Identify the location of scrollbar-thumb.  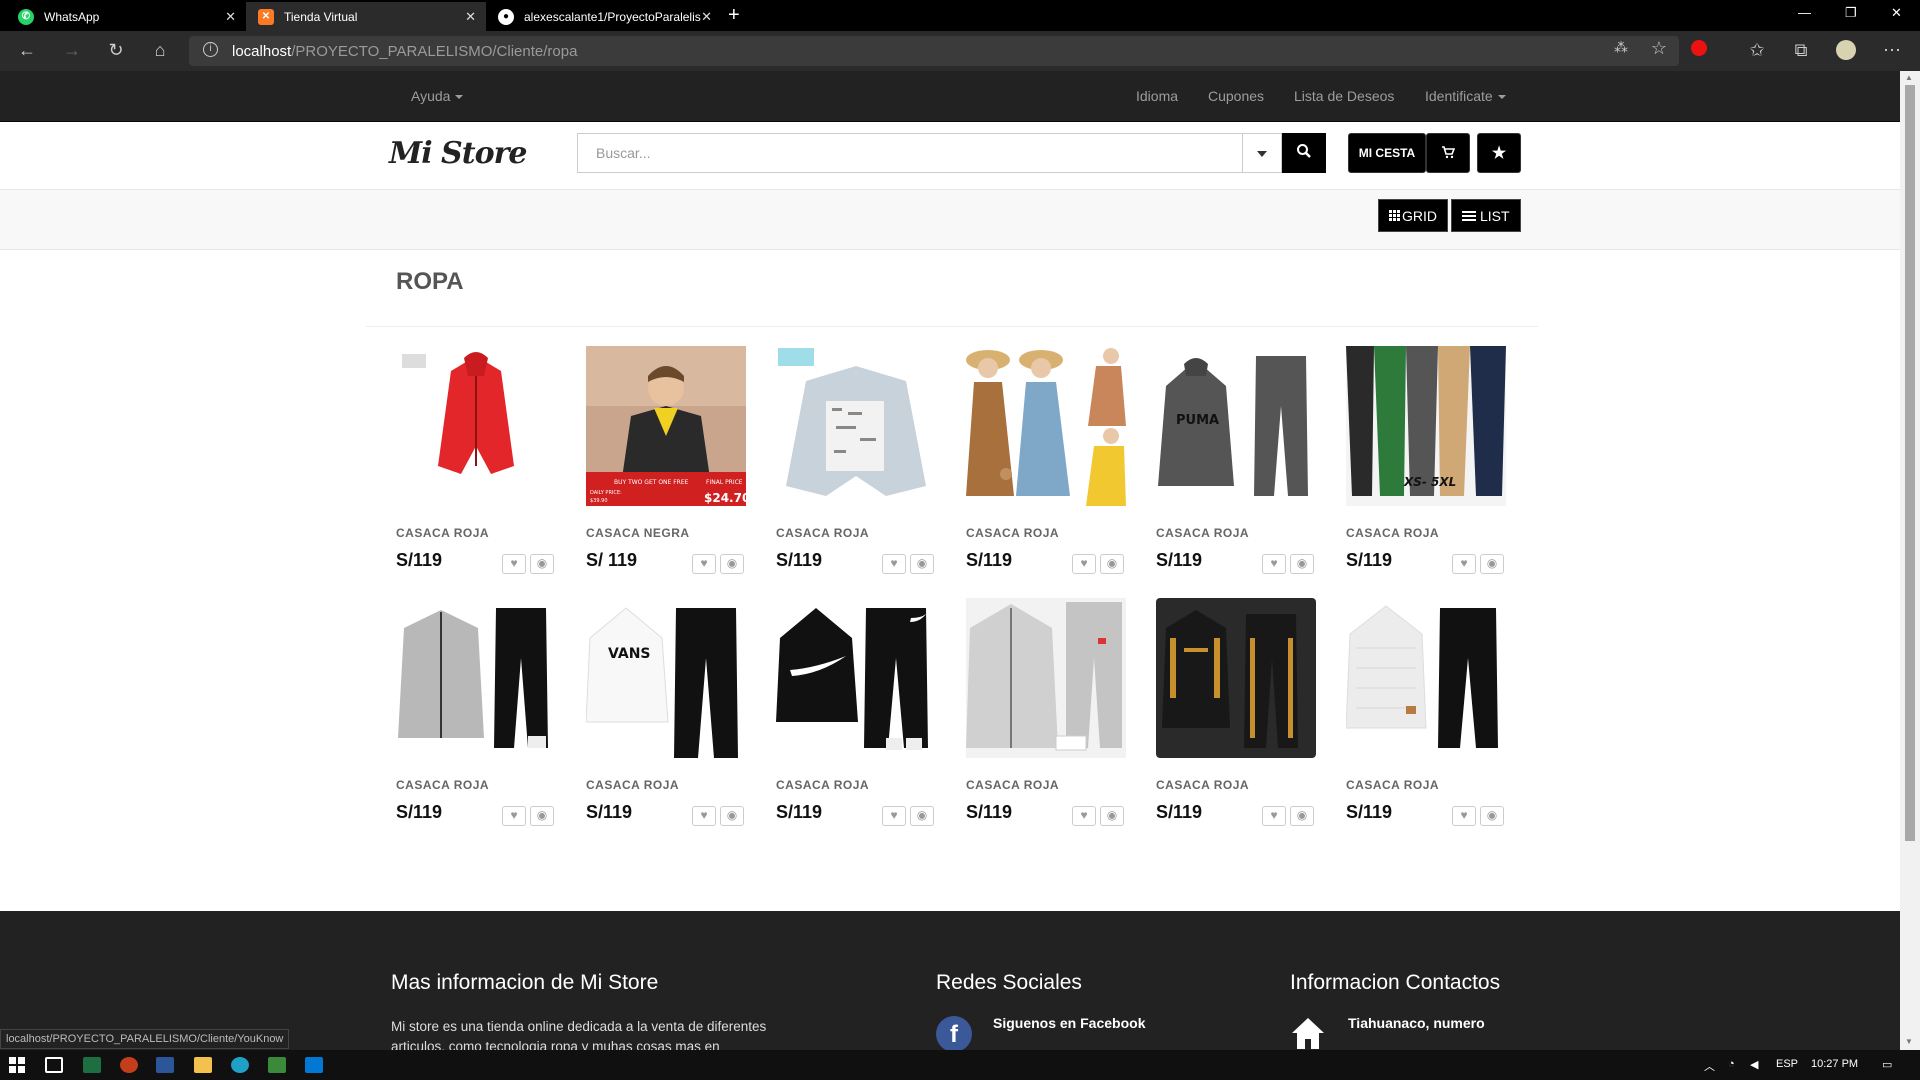
(1910, 463).